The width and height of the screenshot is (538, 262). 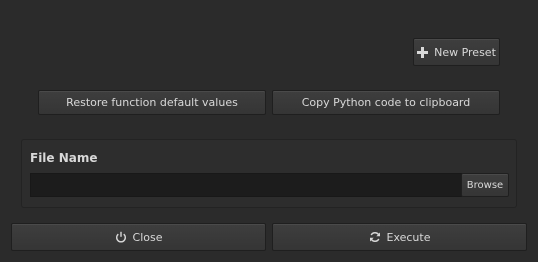 What do you see at coordinates (423, 52) in the screenshot?
I see `plus-icon` at bounding box center [423, 52].